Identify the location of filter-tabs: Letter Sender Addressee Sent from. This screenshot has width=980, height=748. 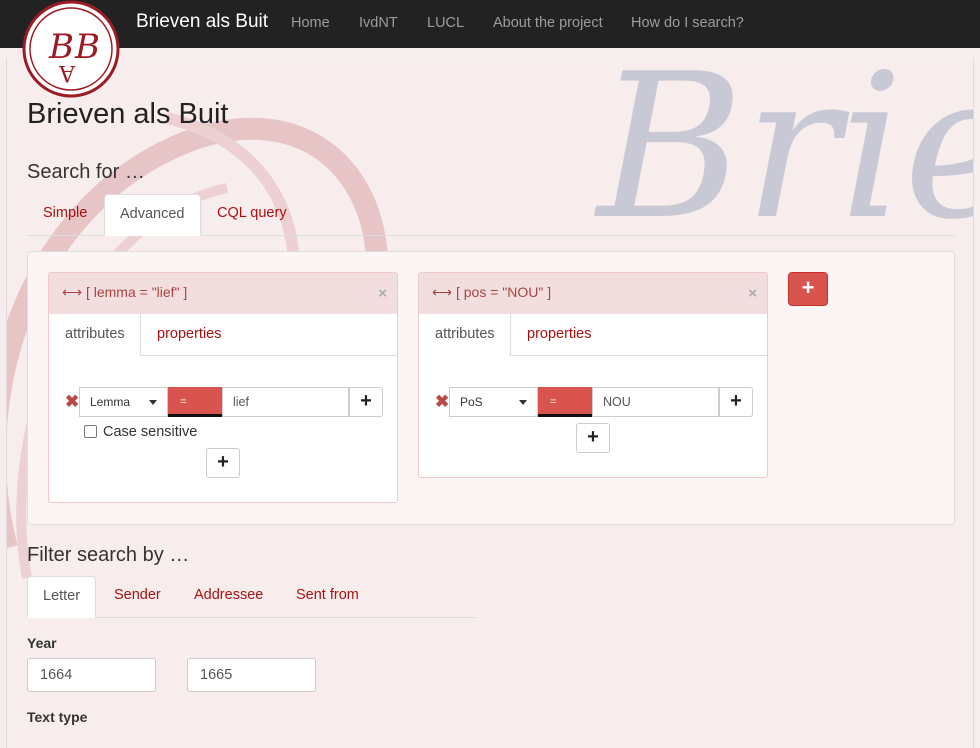
(251, 597).